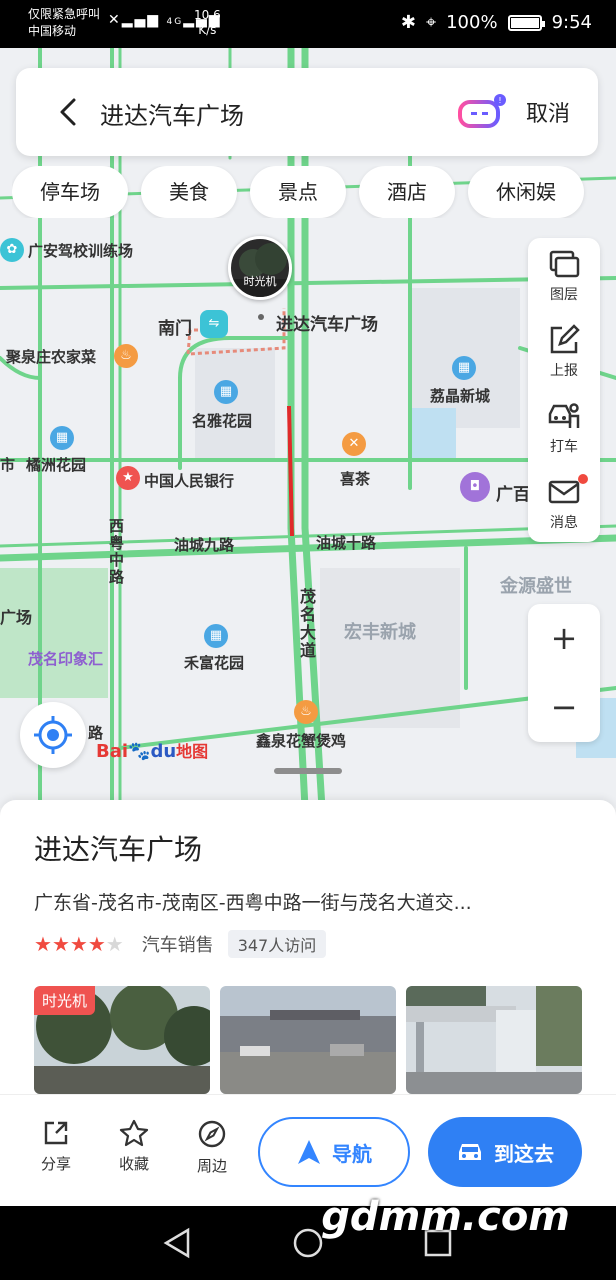 The width and height of the screenshot is (616, 1280). I want to click on star-icon, so click(134, 1133).